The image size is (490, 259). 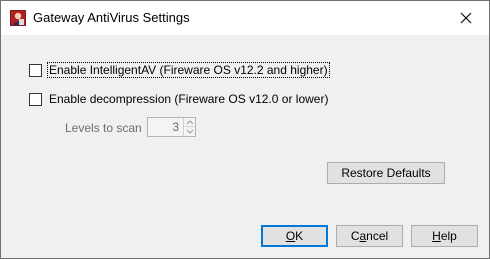 I want to click on ok-label-rest: K, so click(x=299, y=236).